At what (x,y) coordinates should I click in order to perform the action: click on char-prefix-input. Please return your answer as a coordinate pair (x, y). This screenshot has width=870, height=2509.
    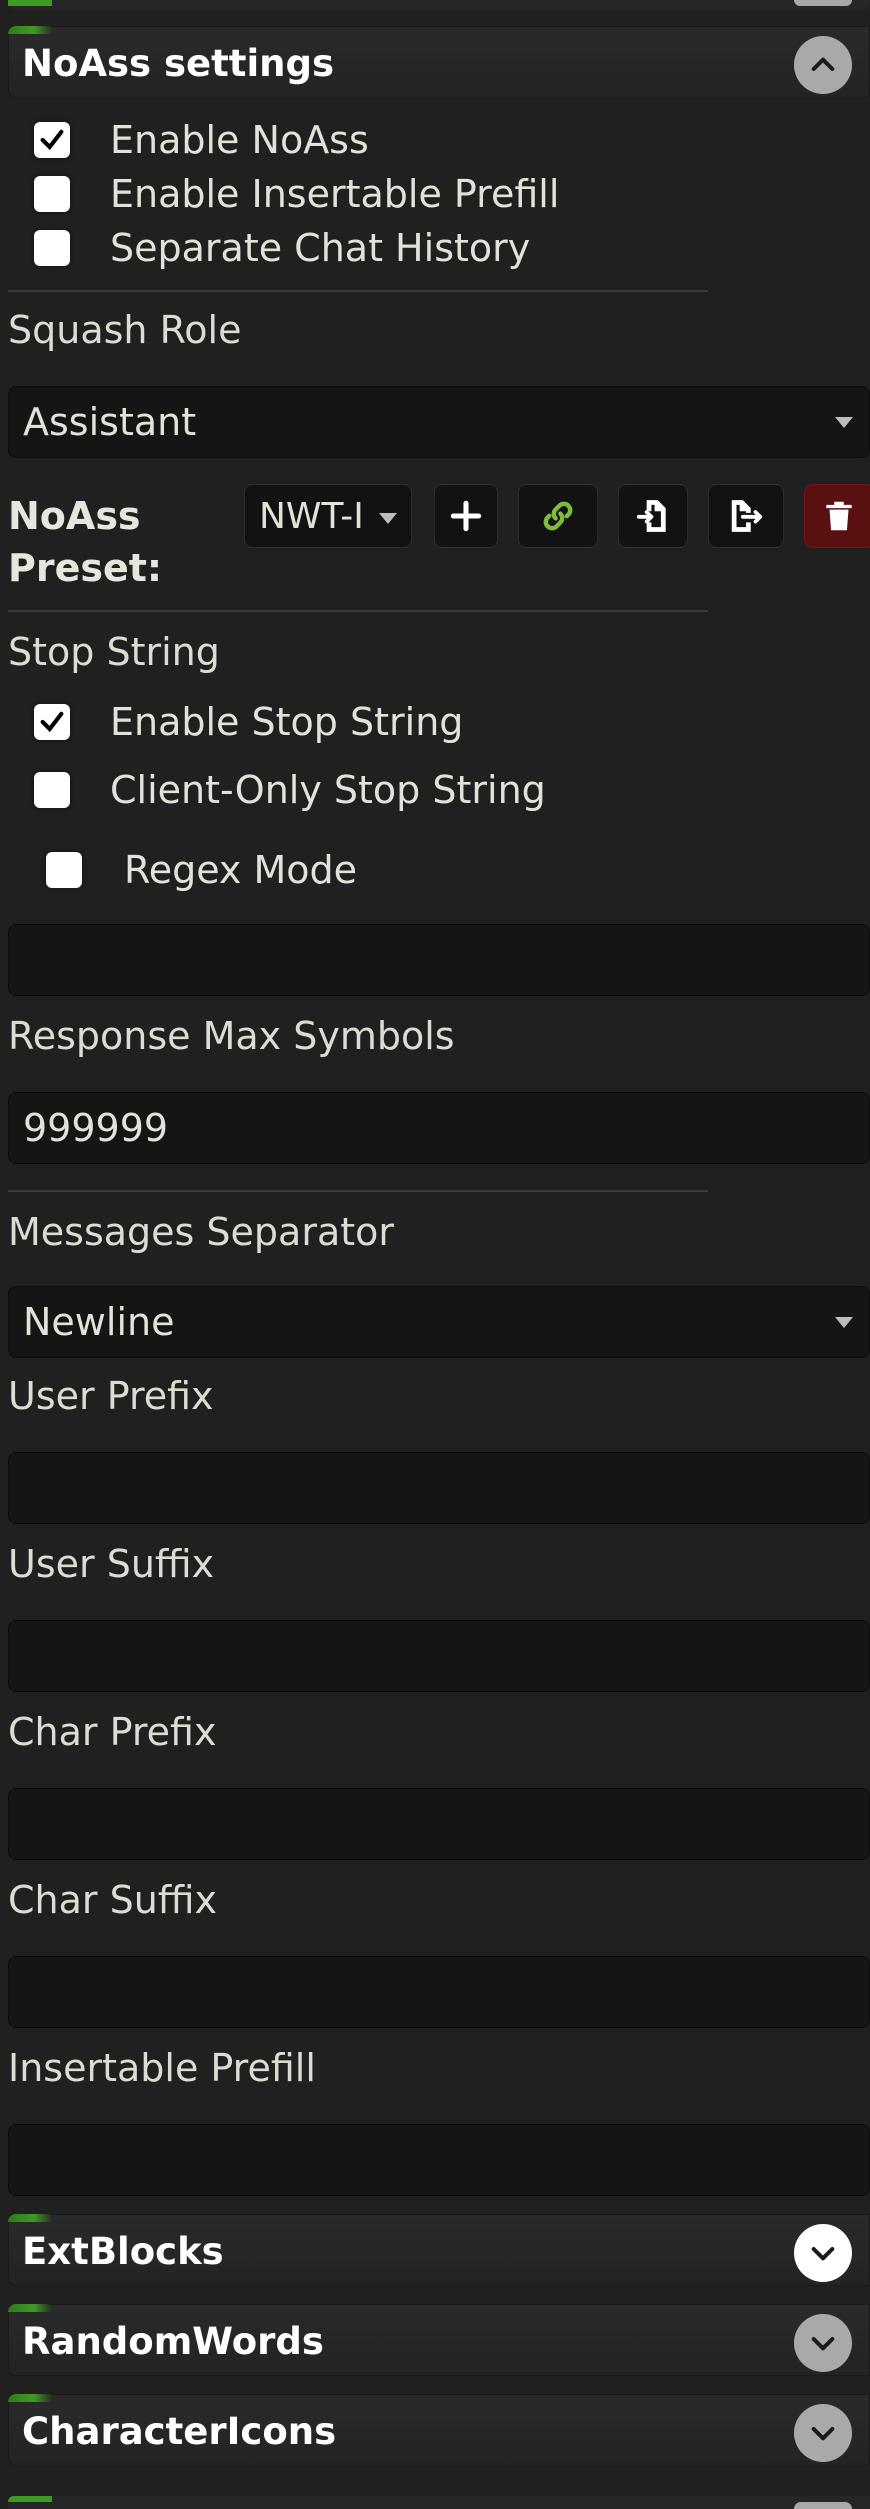
    Looking at the image, I should click on (439, 1824).